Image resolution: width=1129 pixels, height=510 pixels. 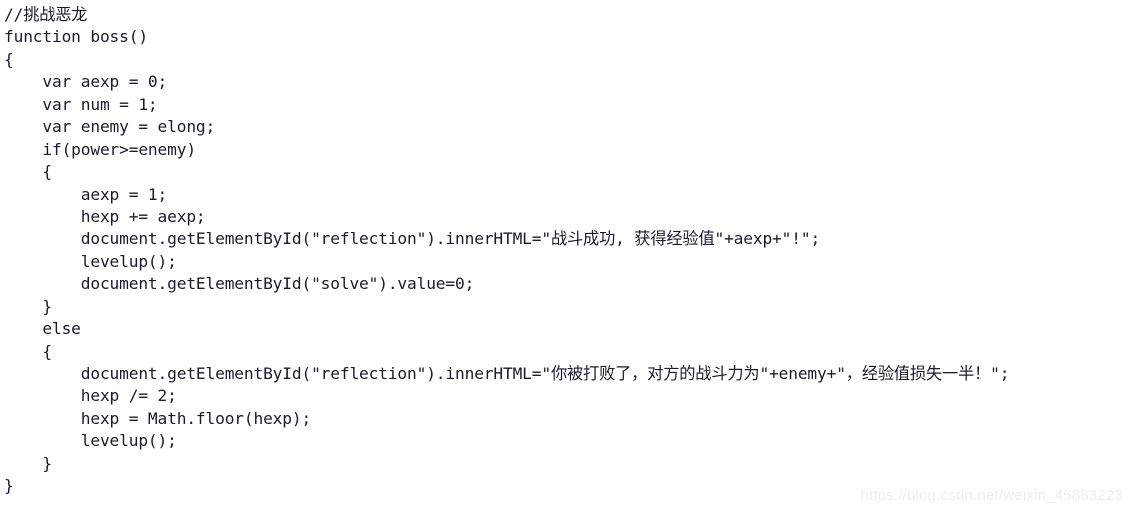 What do you see at coordinates (86, 194) in the screenshot?
I see `code-line: aexp = 1;` at bounding box center [86, 194].